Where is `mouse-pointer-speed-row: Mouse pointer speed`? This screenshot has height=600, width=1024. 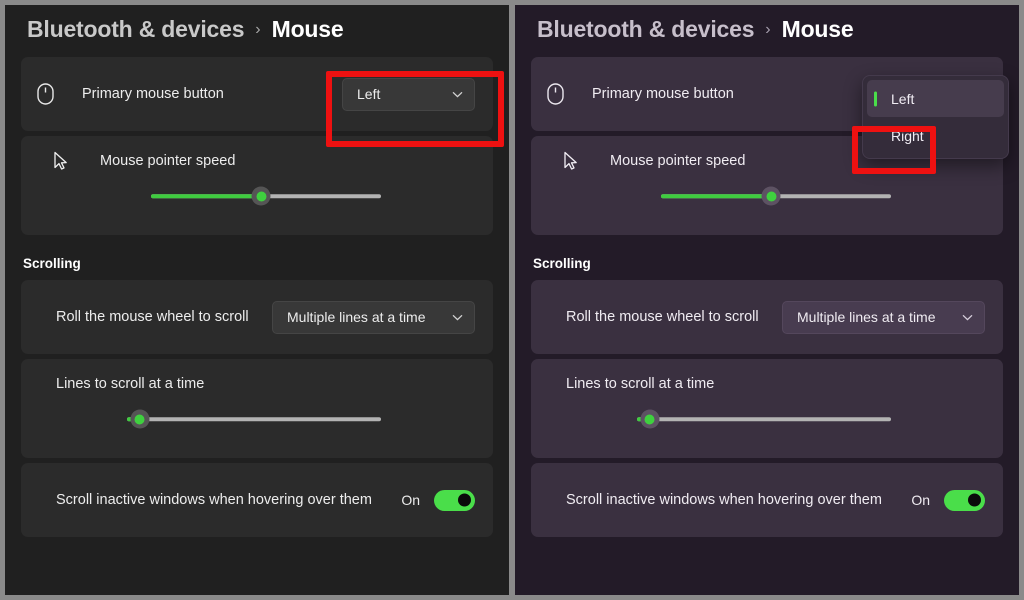 mouse-pointer-speed-row: Mouse pointer speed is located at coordinates (257, 185).